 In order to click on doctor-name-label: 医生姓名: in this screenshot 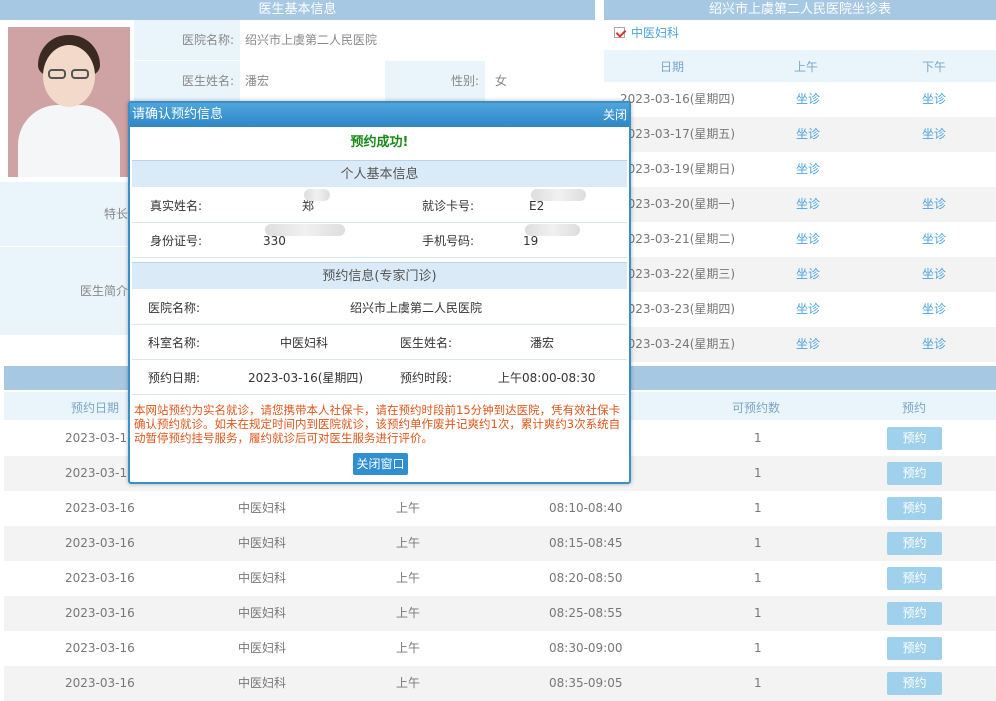, I will do `click(187, 81)`.